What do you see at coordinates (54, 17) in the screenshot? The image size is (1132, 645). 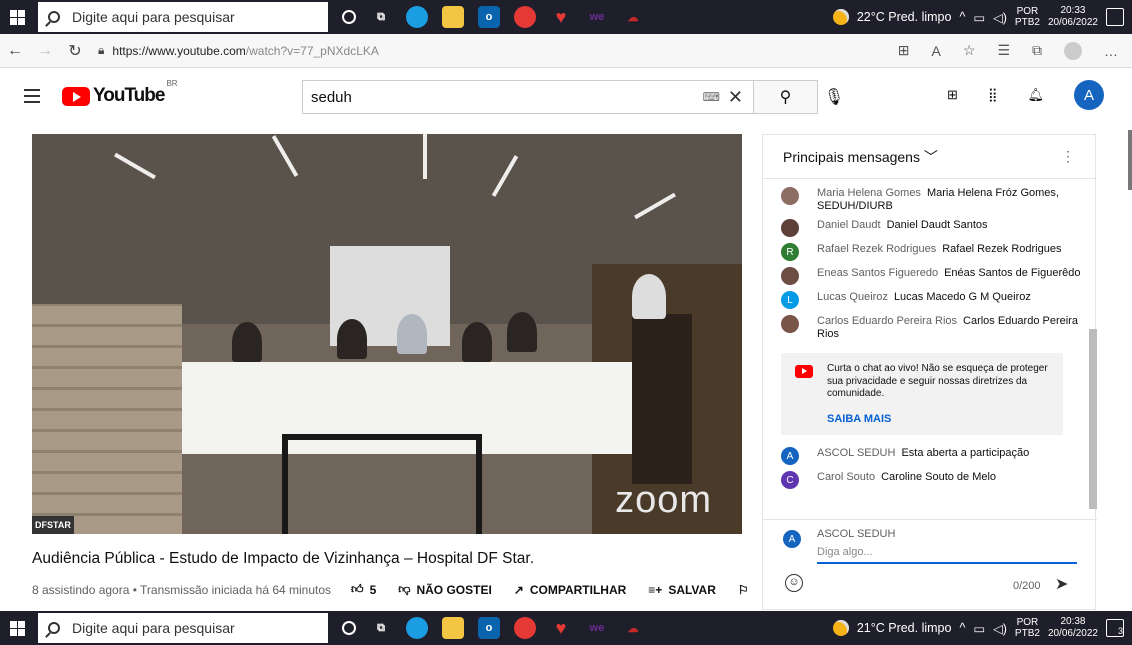 I see `search-icon` at bounding box center [54, 17].